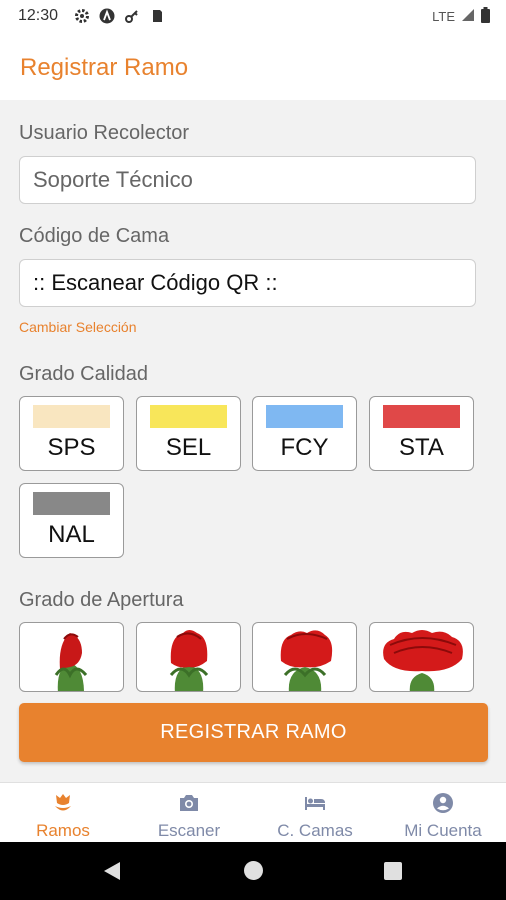  Describe the element at coordinates (443, 803) in the screenshot. I see `account-icon` at that location.